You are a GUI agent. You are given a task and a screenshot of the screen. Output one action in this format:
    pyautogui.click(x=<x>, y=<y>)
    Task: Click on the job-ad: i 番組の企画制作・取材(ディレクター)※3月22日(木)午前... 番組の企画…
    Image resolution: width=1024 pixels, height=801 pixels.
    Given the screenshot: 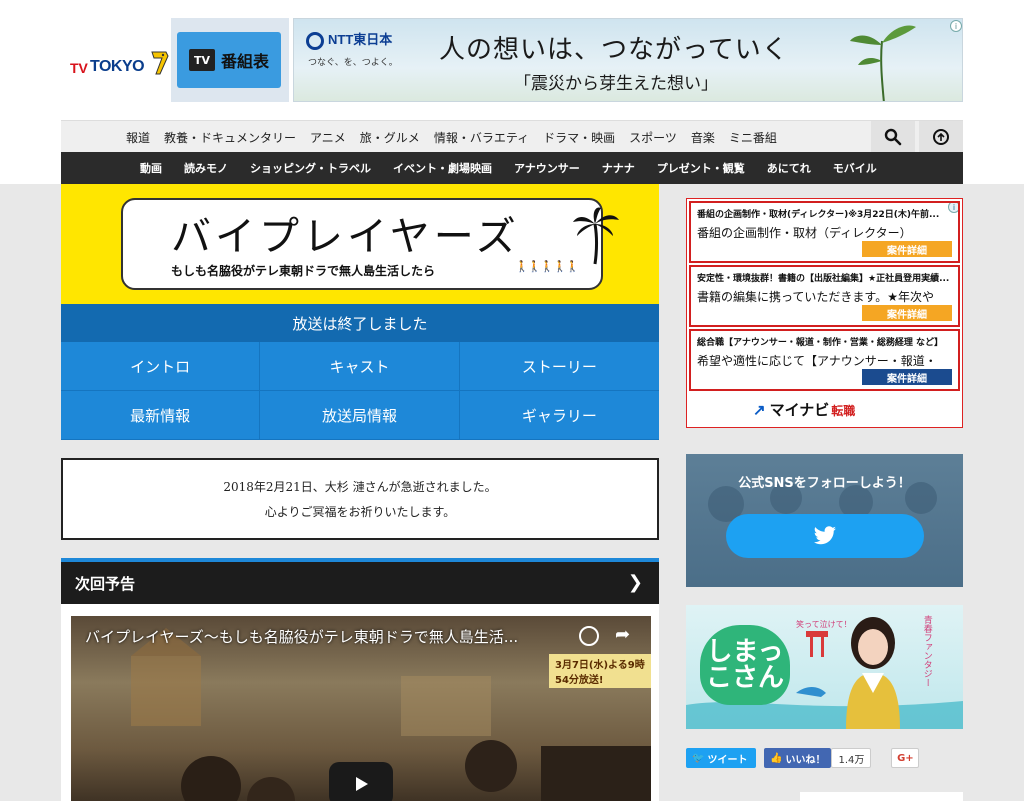 What is the action you would take?
    pyautogui.click(x=824, y=313)
    